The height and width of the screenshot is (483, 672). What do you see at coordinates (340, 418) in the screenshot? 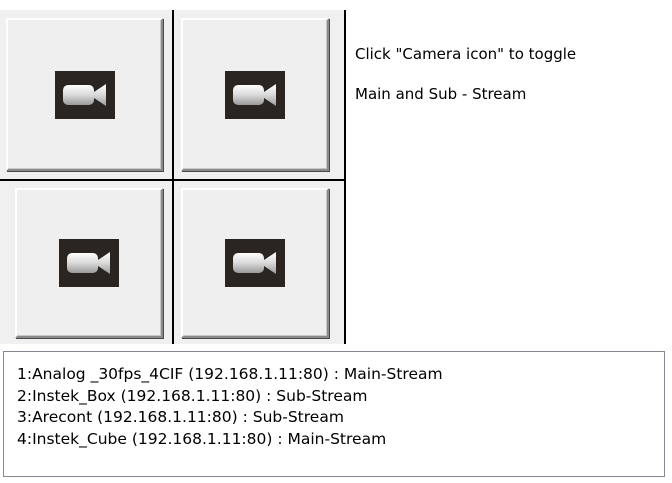
I see `list-item: 3:Arecont (192.168.1.11:80) : Sub-Stream` at bounding box center [340, 418].